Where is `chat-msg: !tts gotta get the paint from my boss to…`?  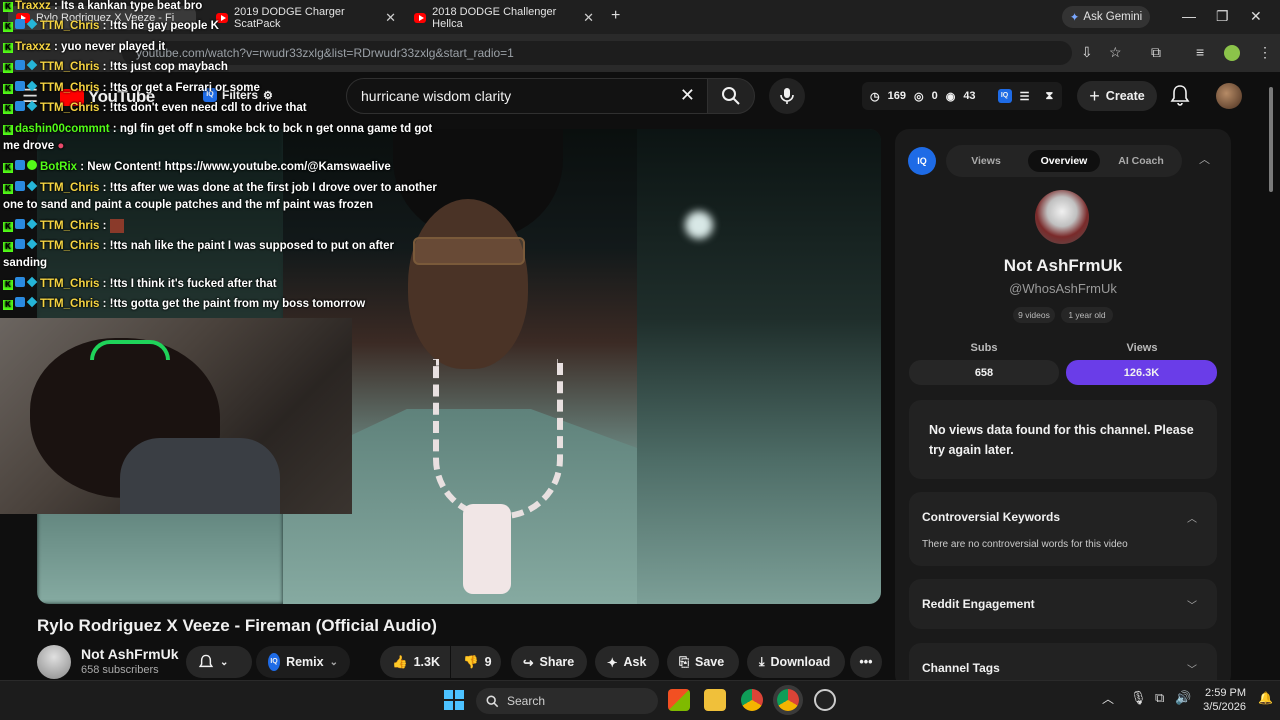 chat-msg: !tts gotta get the paint from my boss to… is located at coordinates (237, 304).